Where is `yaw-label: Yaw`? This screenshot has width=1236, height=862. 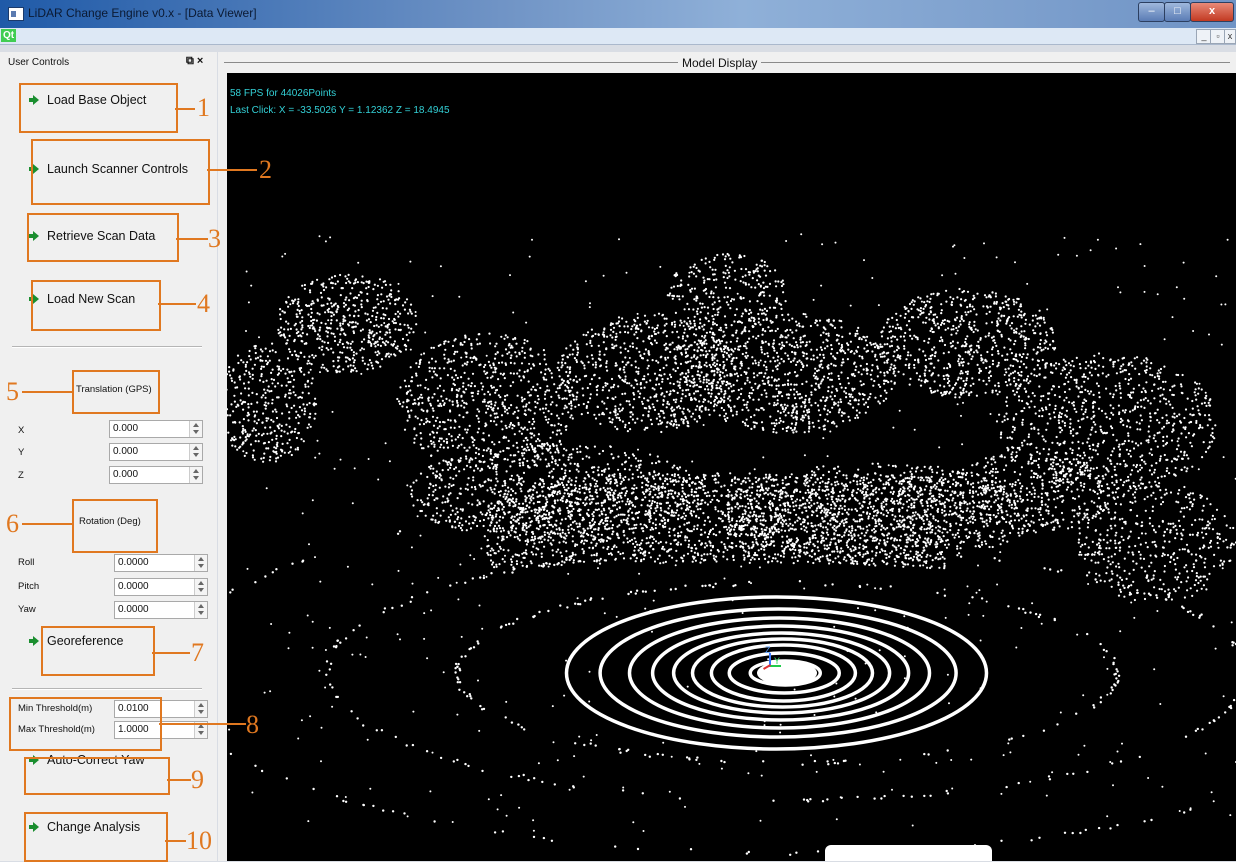
yaw-label: Yaw is located at coordinates (27, 609).